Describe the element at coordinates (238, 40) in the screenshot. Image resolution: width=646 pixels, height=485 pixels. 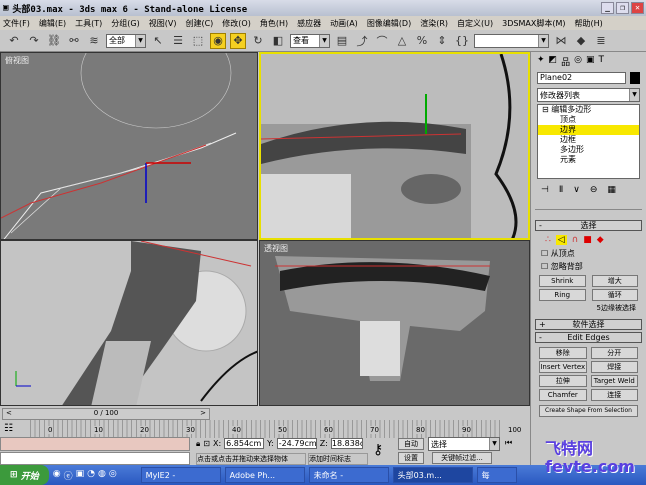
I see `move-icon: ✥` at that location.